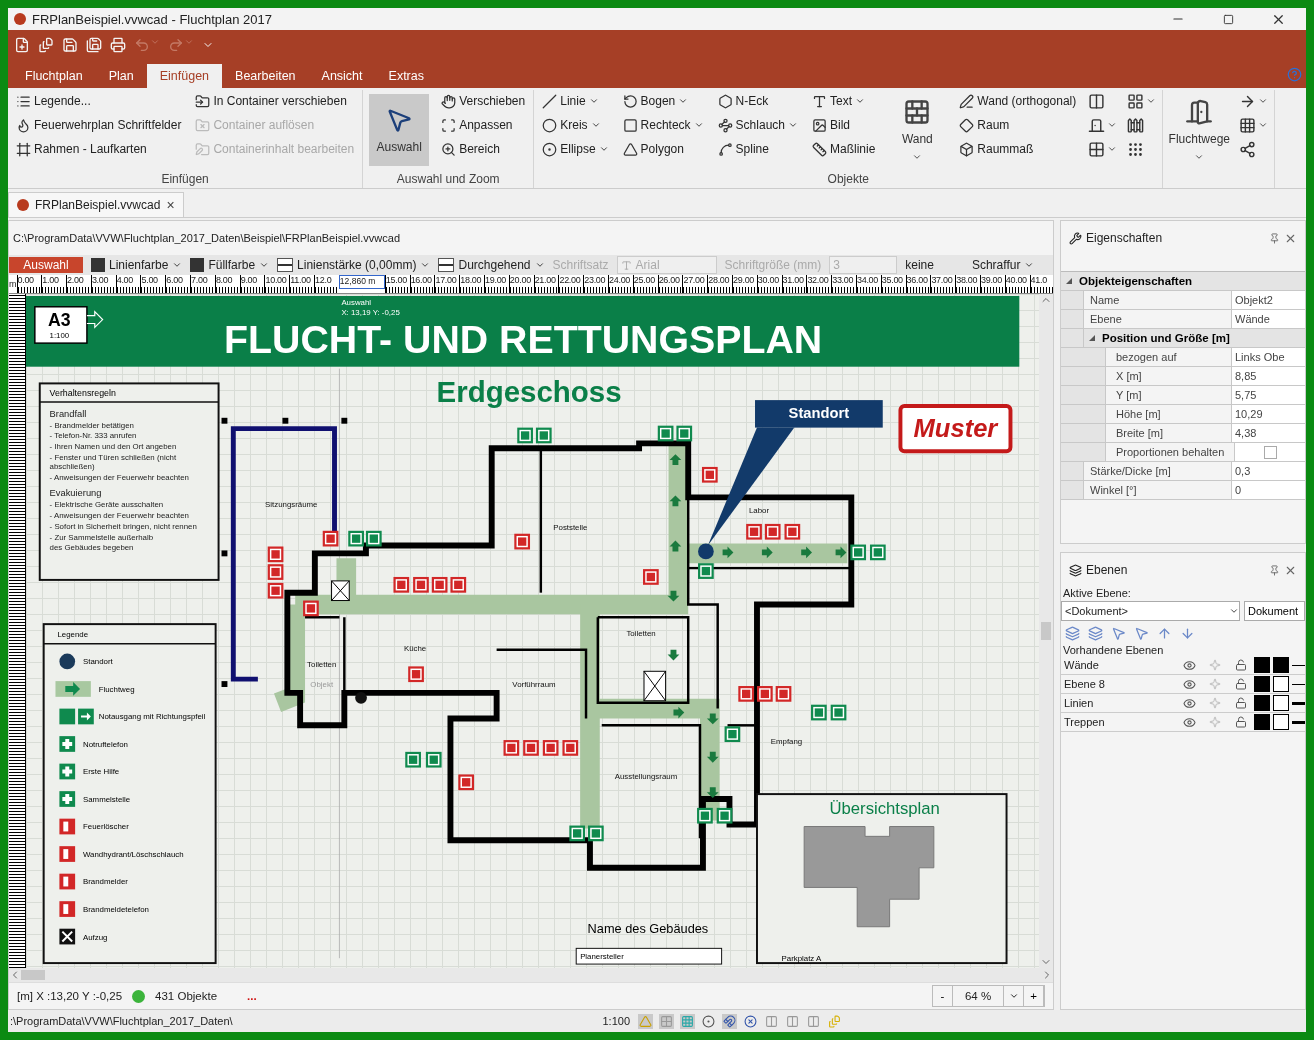  Describe the element at coordinates (99, 149) in the screenshot. I see `ribbon-button: Rahmen - Laufkarten` at that location.